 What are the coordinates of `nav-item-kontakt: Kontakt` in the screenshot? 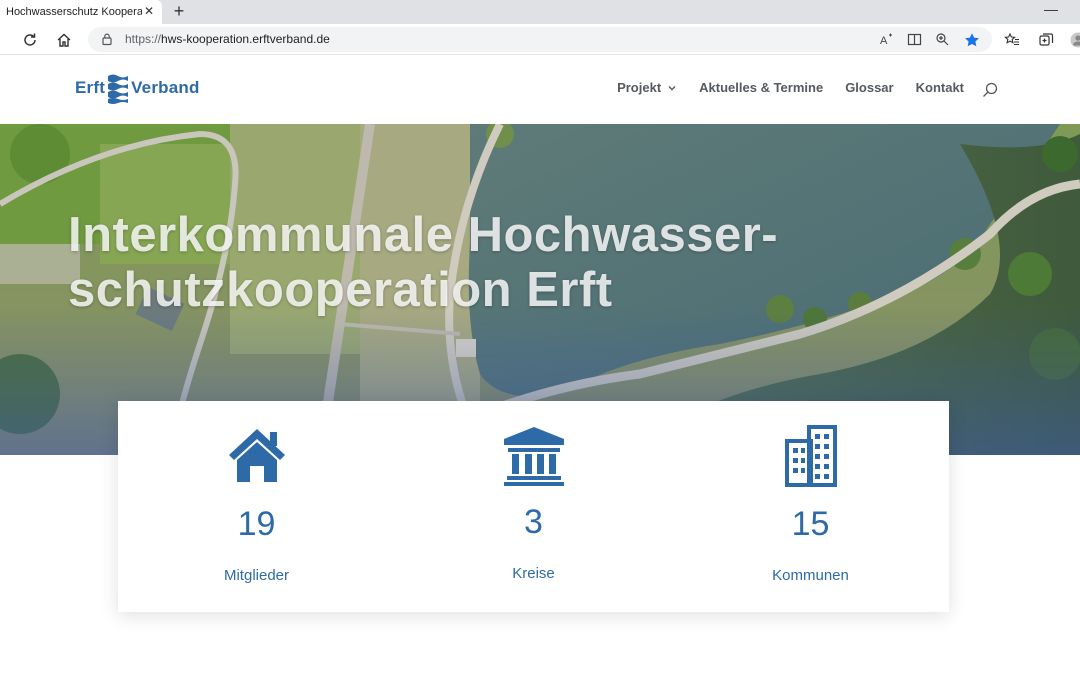 It's located at (940, 87).